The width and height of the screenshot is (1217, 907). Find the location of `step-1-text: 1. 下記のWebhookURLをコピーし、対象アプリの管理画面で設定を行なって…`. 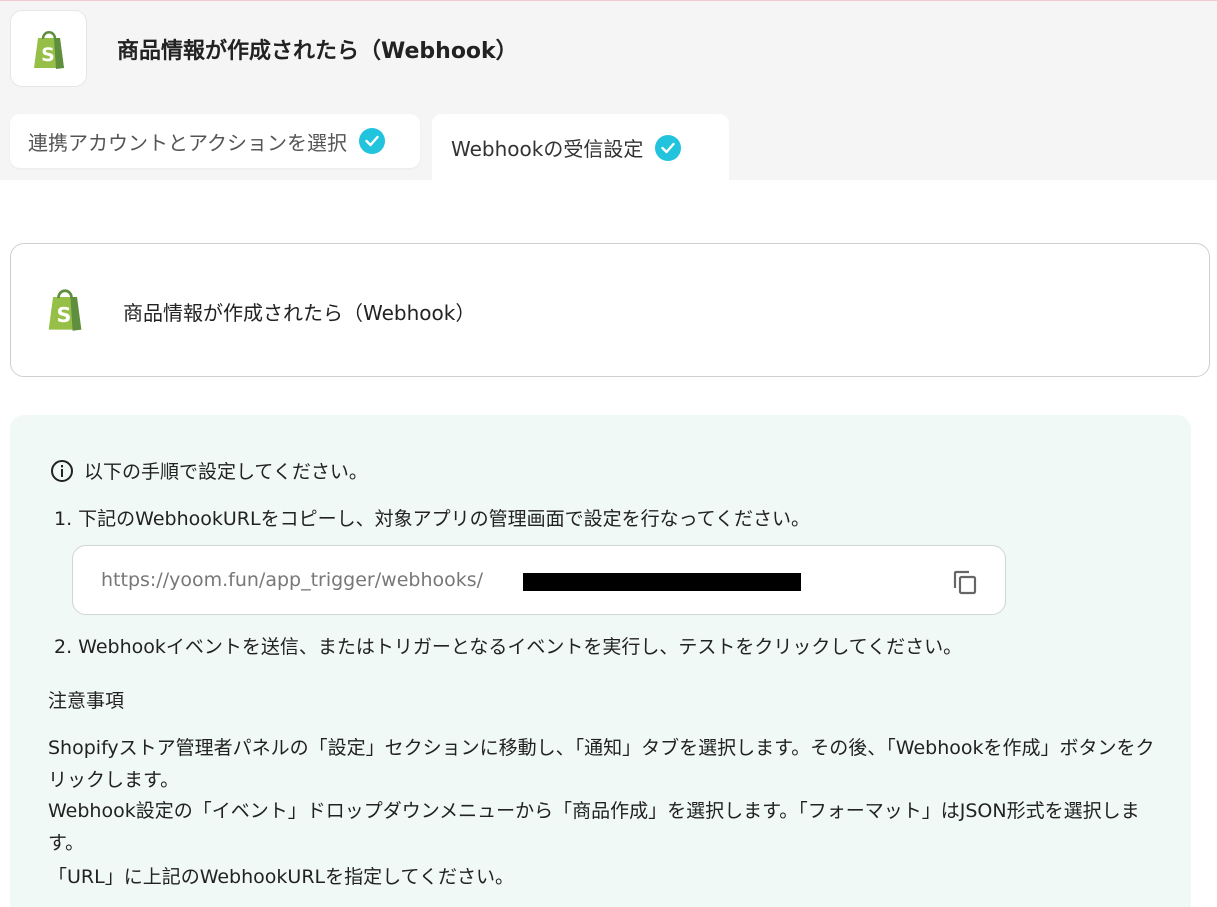

step-1-text: 1. 下記のWebhookURLをコピーし、対象アプリの管理画面で設定を行なって… is located at coordinates (432, 519).